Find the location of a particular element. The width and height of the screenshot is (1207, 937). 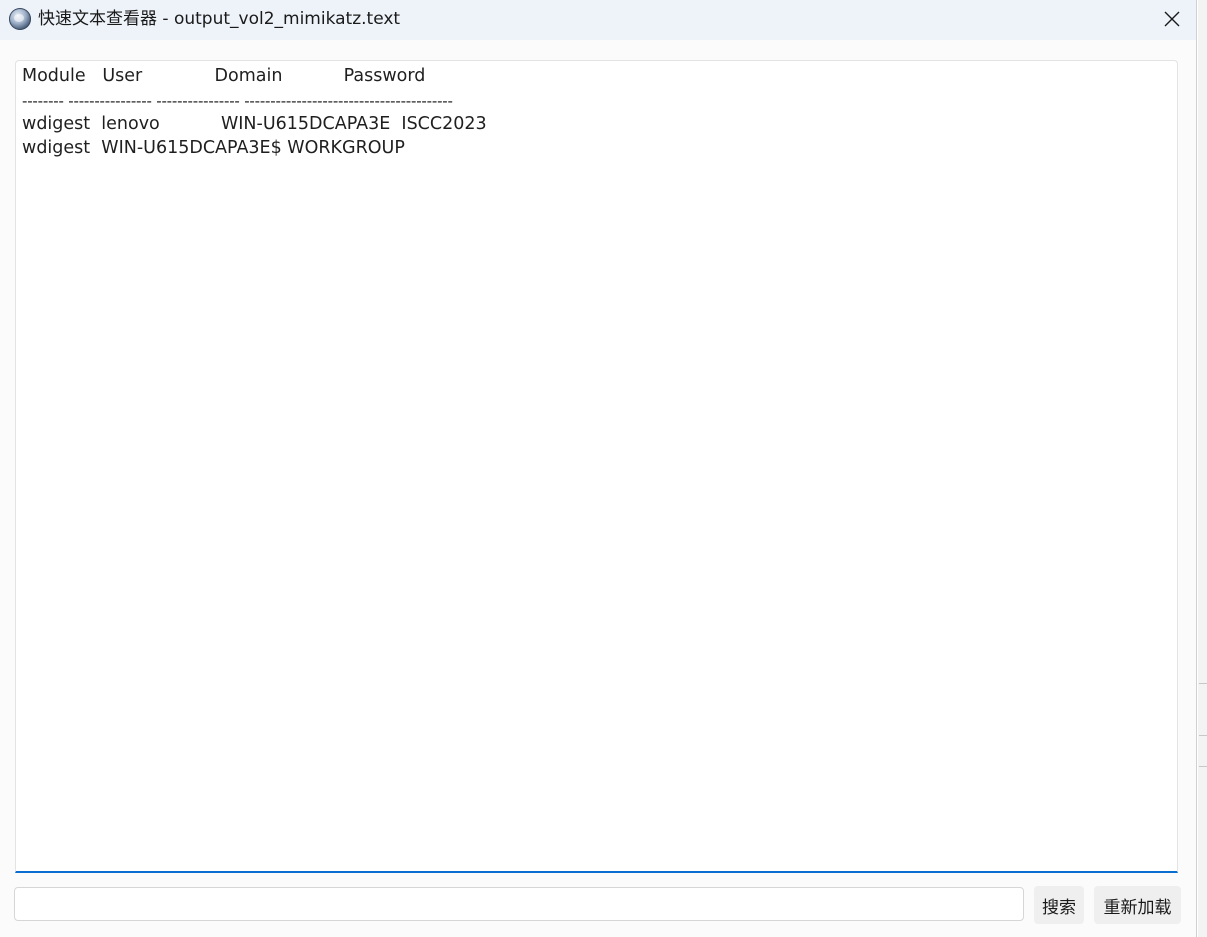

title-bar: 快速文本查看器 - output_vol2_mimikatz.text is located at coordinates (598, 20).